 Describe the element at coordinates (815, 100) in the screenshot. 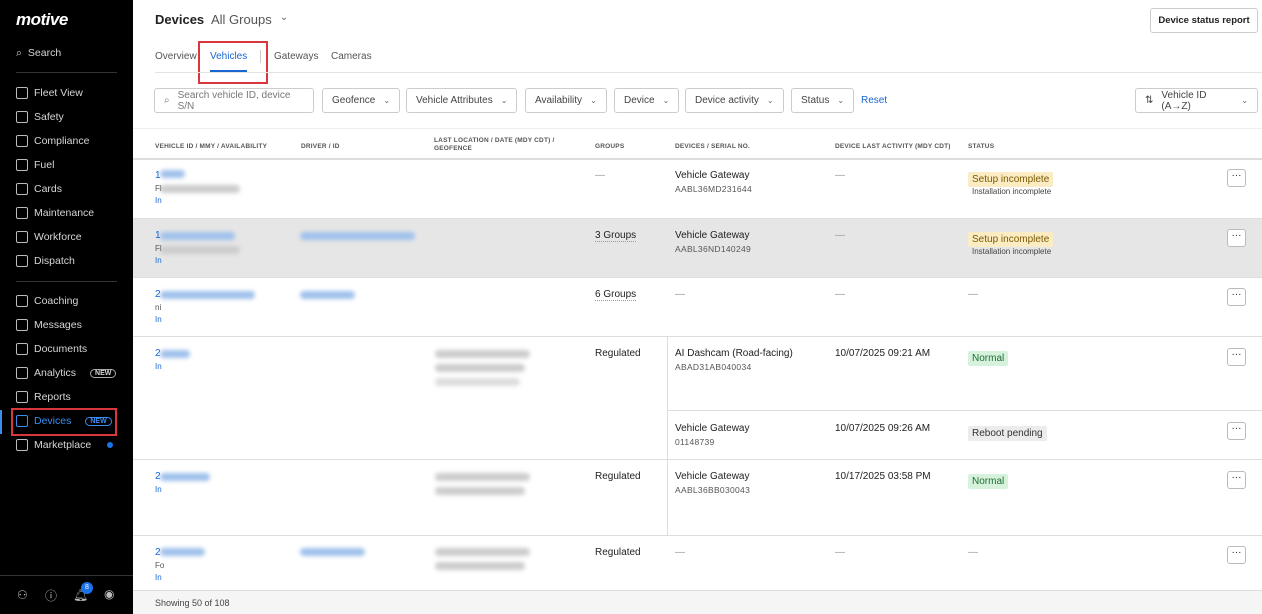

I see `label: Status` at that location.